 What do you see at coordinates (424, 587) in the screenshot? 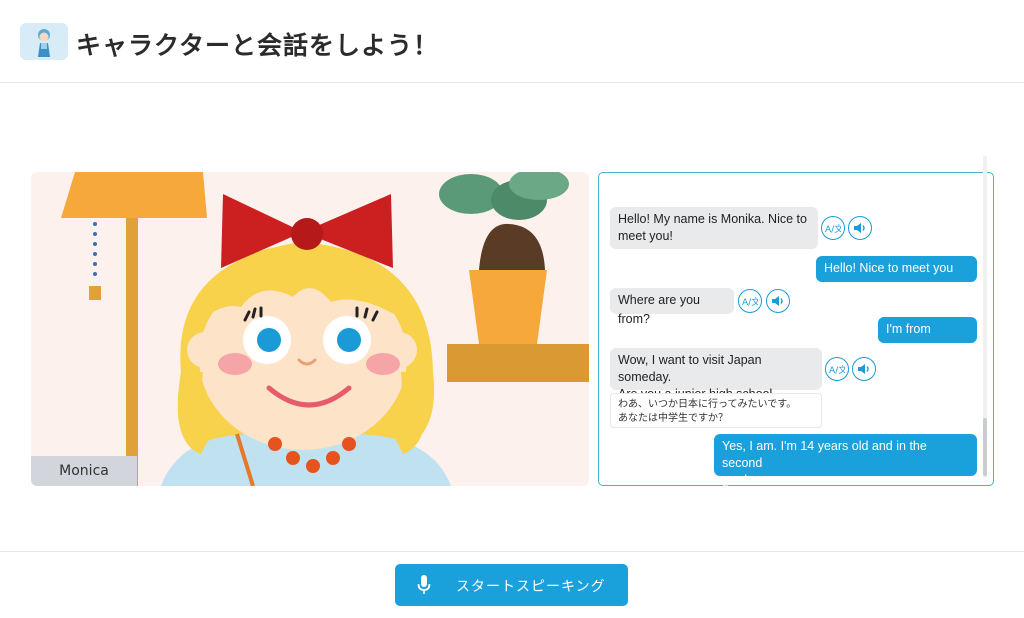
I see `microphone-icon` at bounding box center [424, 587].